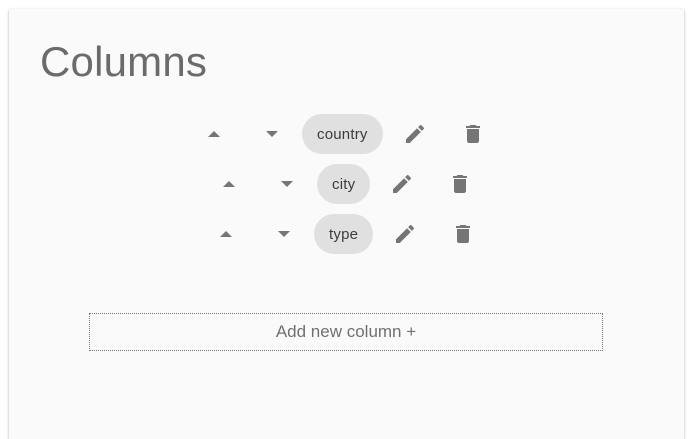 Image resolution: width=694 pixels, height=439 pixels. I want to click on column-row-city: city, so click(344, 184).